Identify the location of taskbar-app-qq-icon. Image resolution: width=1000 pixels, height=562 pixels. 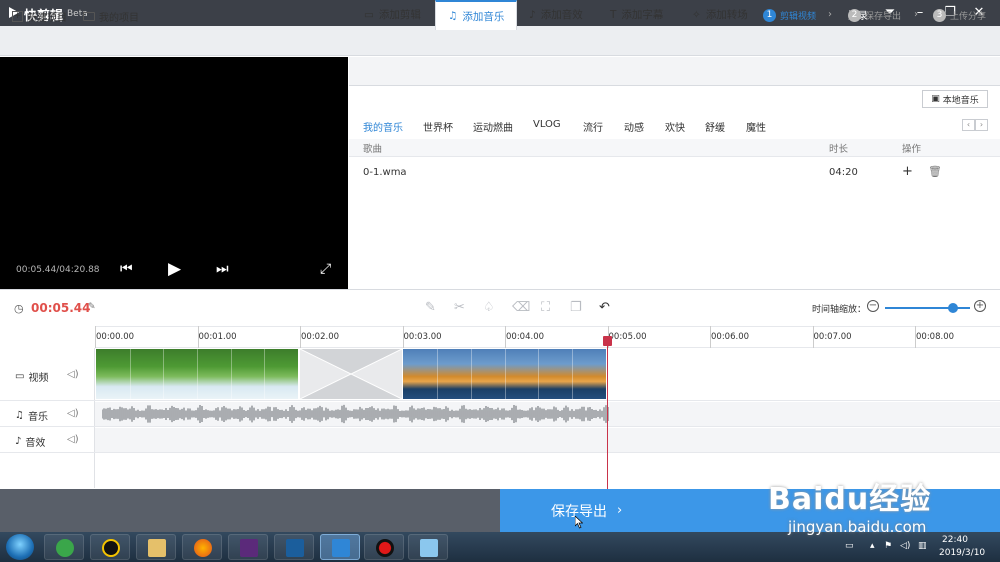
(110, 547).